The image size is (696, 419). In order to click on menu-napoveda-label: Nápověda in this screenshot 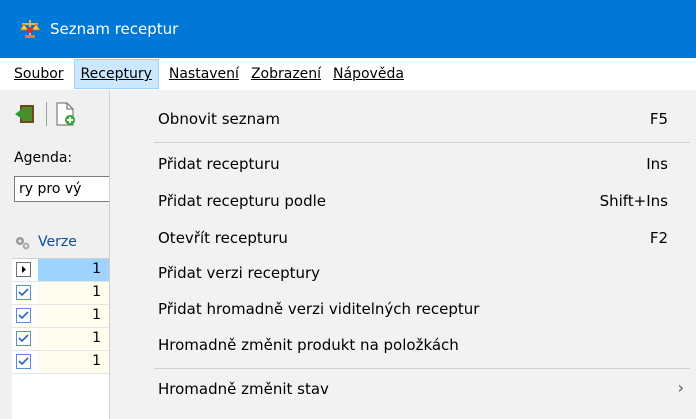, I will do `click(368, 74)`.